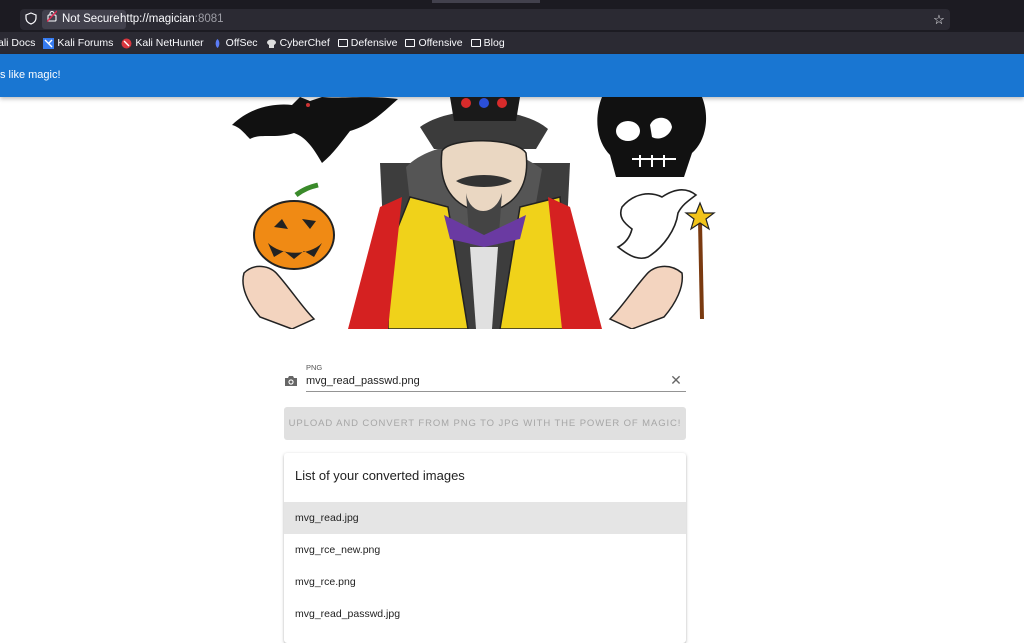 The image size is (1024, 643). What do you see at coordinates (440, 43) in the screenshot?
I see `bookmark-label: Offensive` at bounding box center [440, 43].